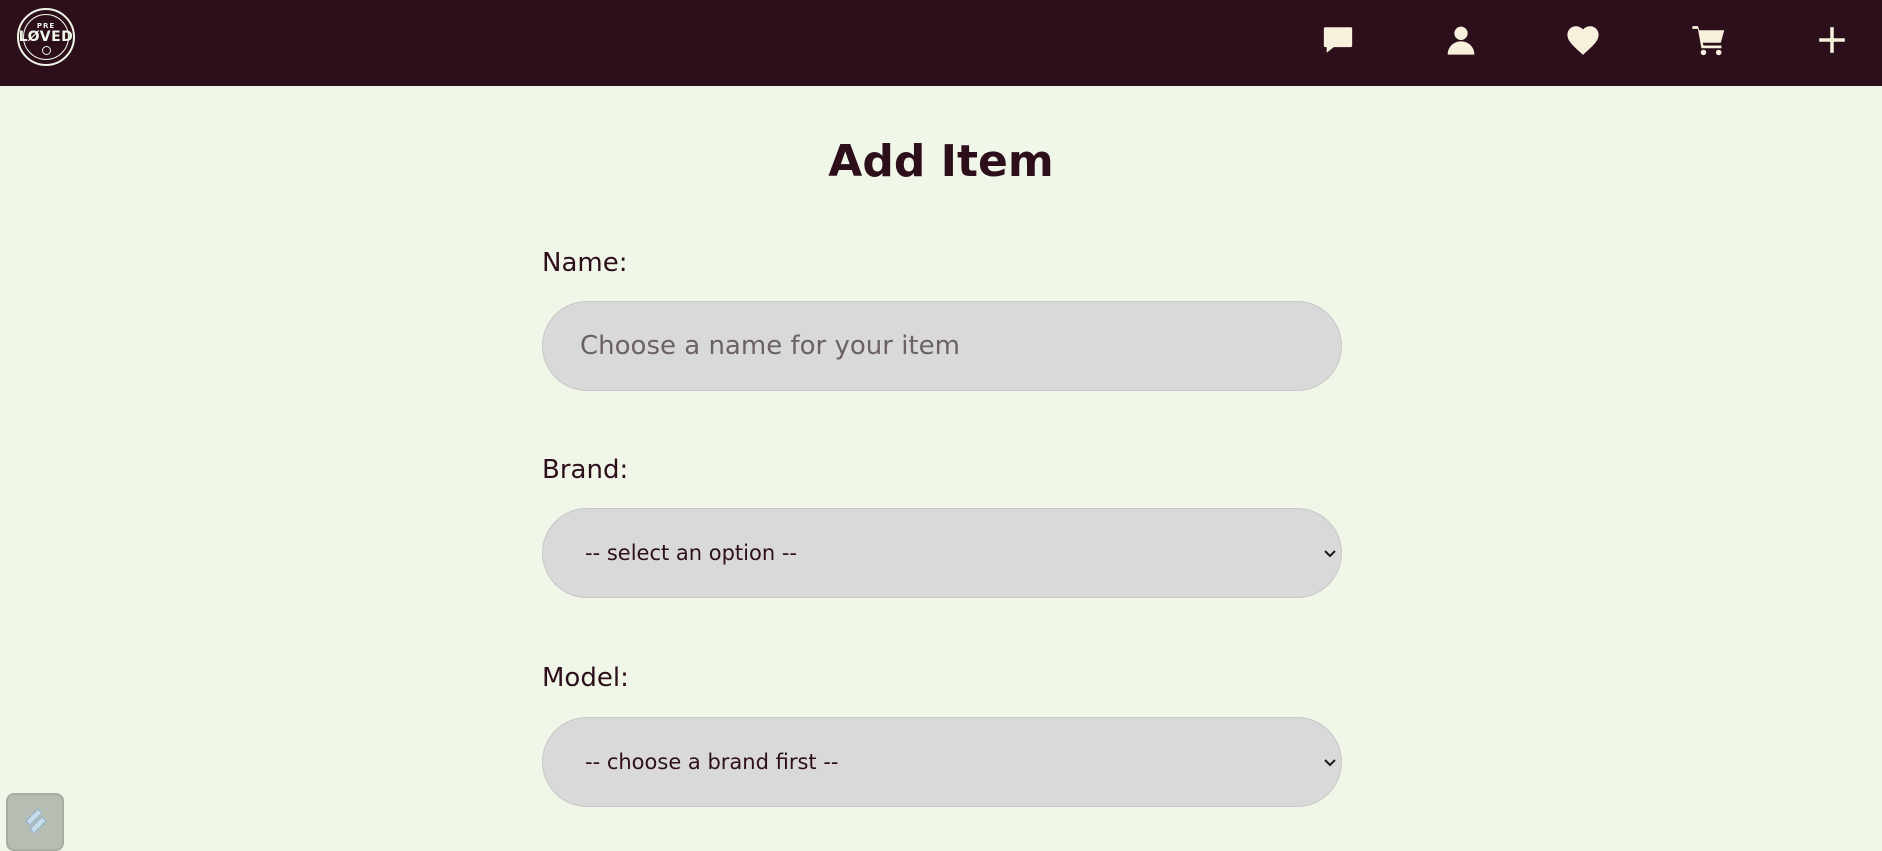 The image size is (1882, 851). Describe the element at coordinates (585, 678) in the screenshot. I see `model-label: Model:` at that location.